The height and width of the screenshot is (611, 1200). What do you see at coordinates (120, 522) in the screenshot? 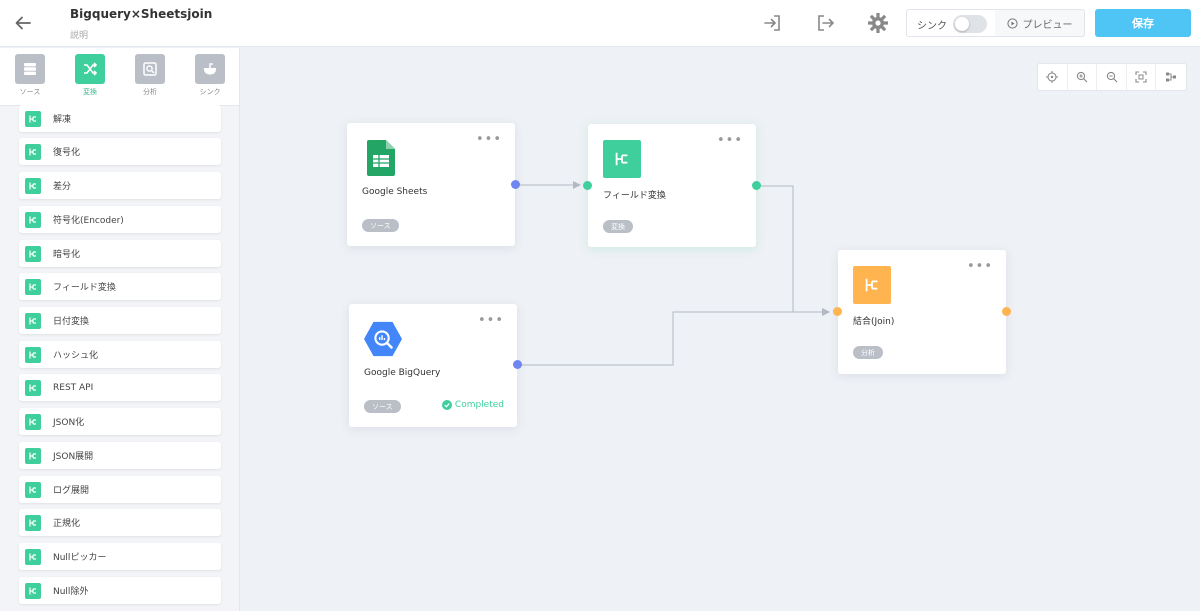
I see `palette-item: 正規化` at bounding box center [120, 522].